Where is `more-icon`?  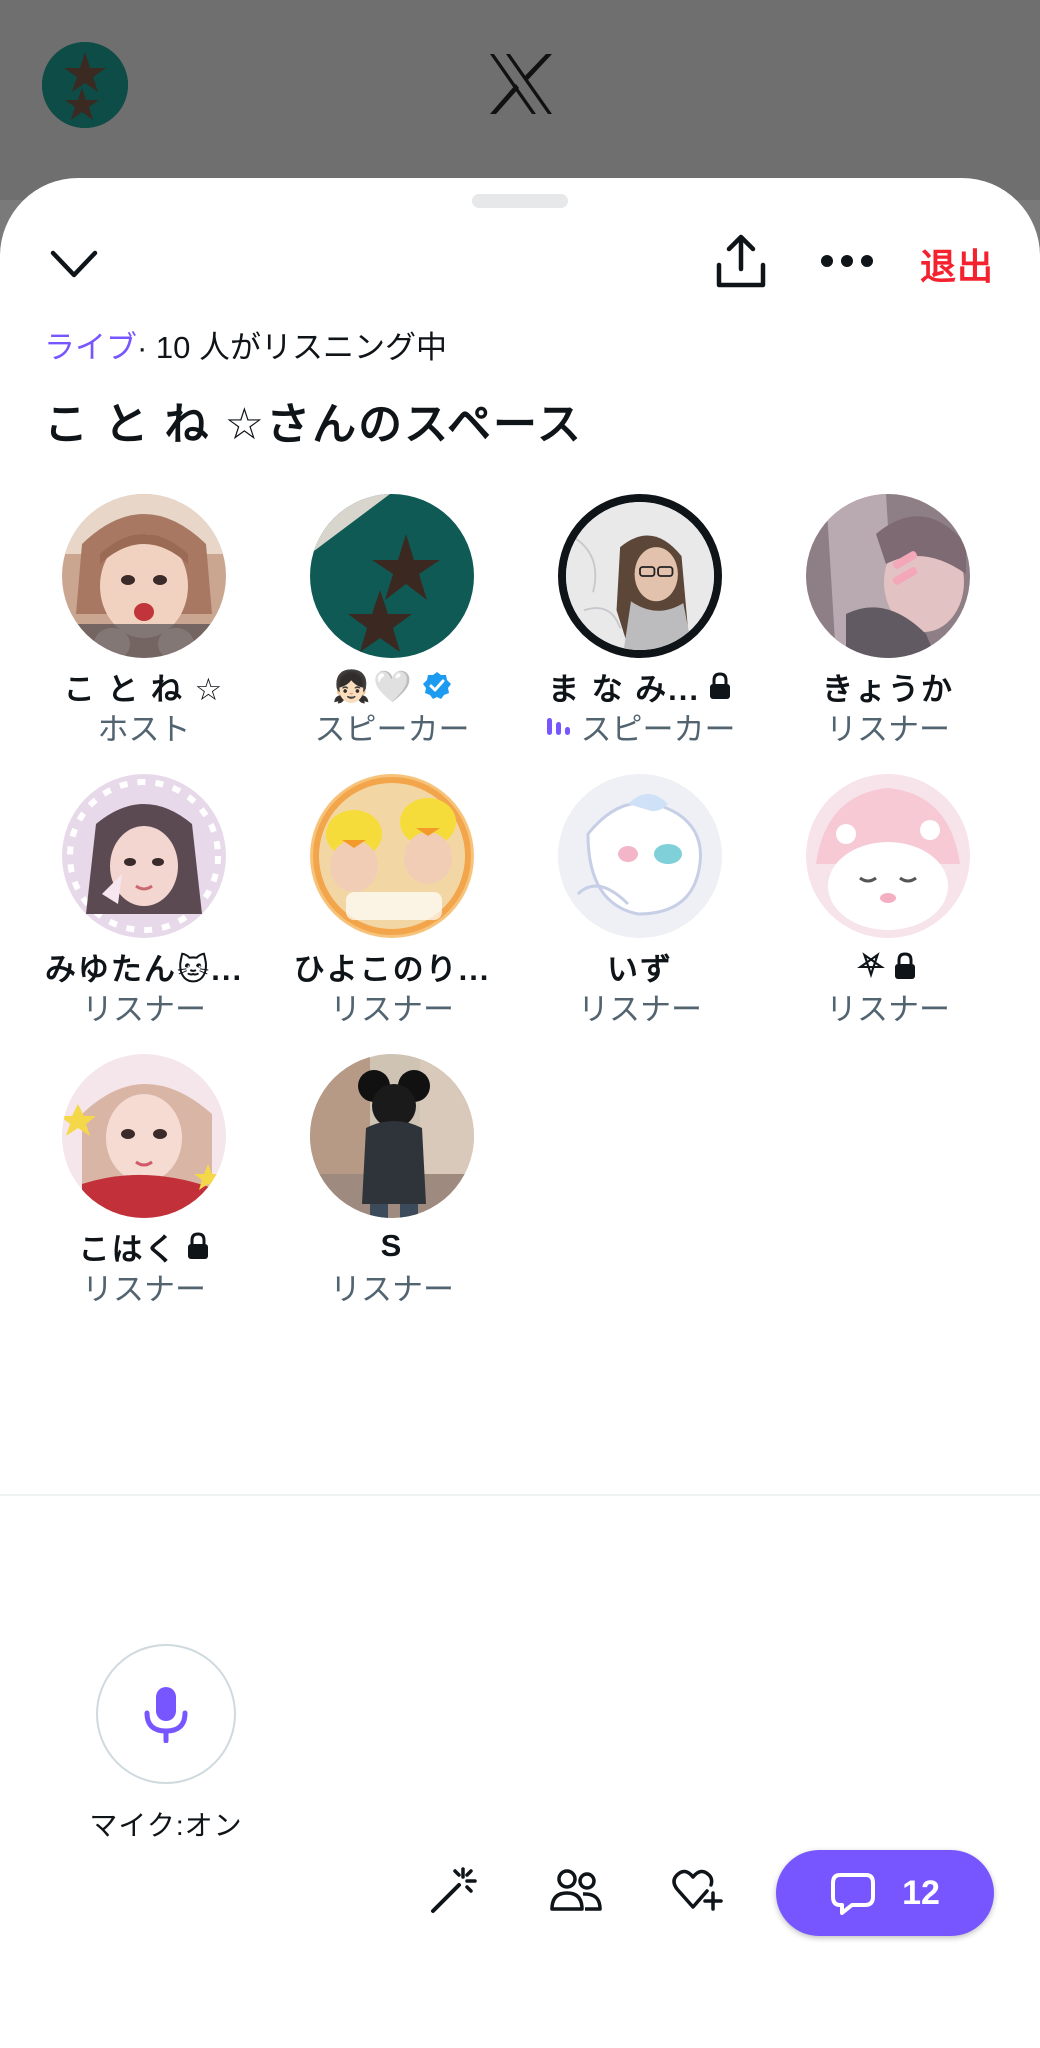
more-icon is located at coordinates (847, 261).